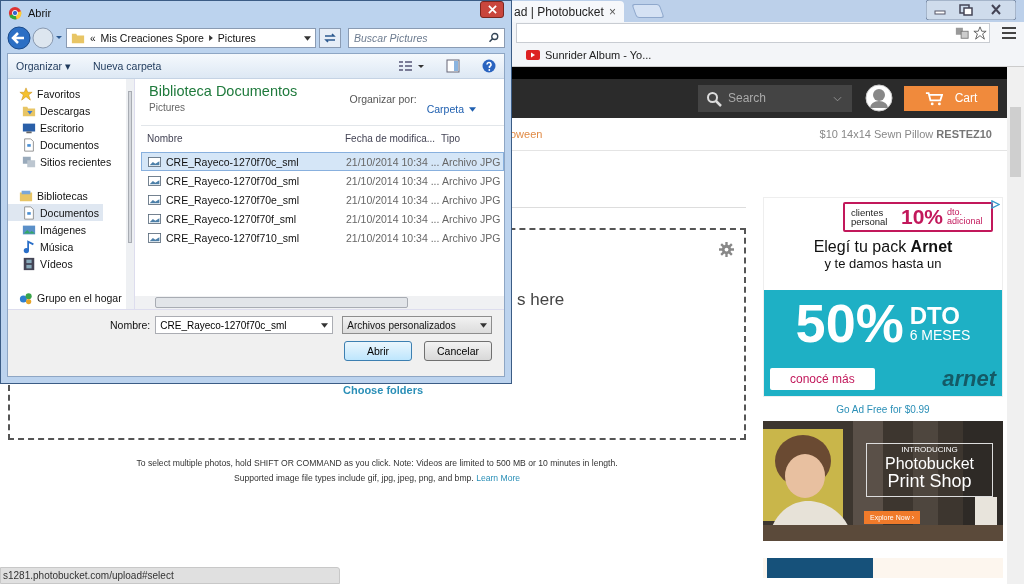  What do you see at coordinates (1009, 33) in the screenshot?
I see `menu-icon` at bounding box center [1009, 33].